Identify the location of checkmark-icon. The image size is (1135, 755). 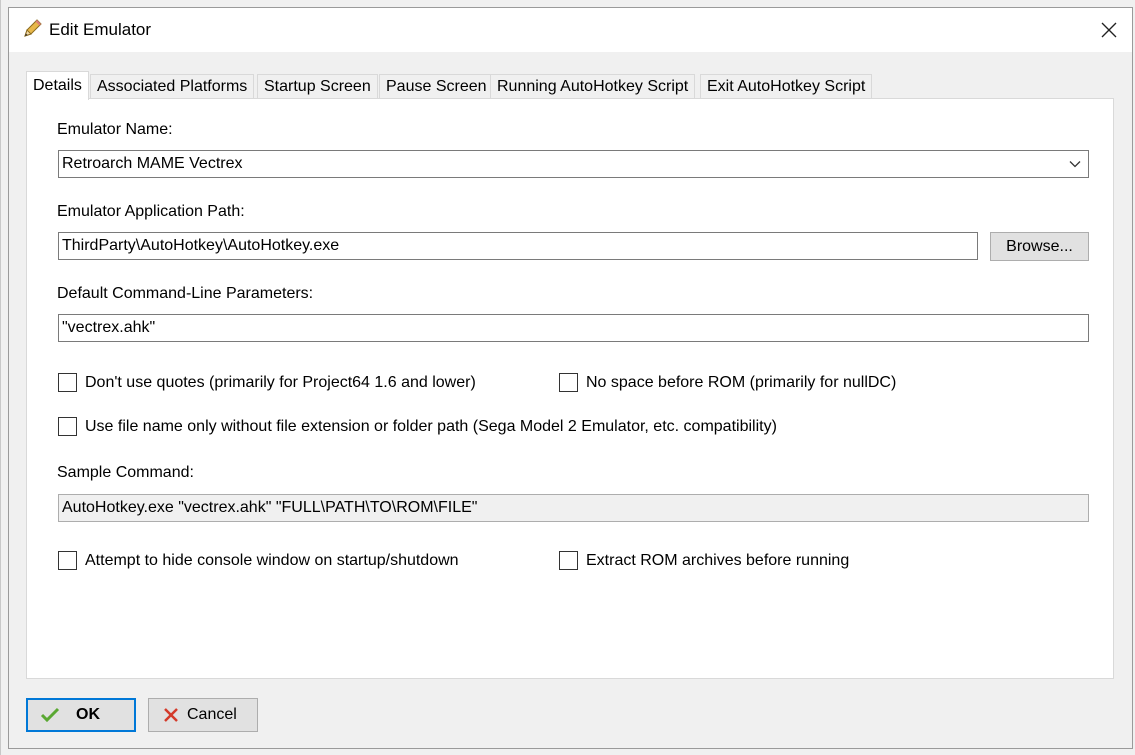
(50, 715).